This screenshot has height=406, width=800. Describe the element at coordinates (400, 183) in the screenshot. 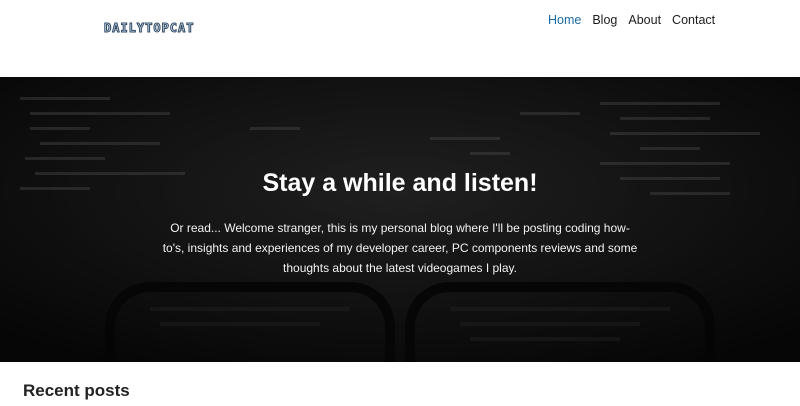

I see `hero-title: Stay a while and listen!` at that location.